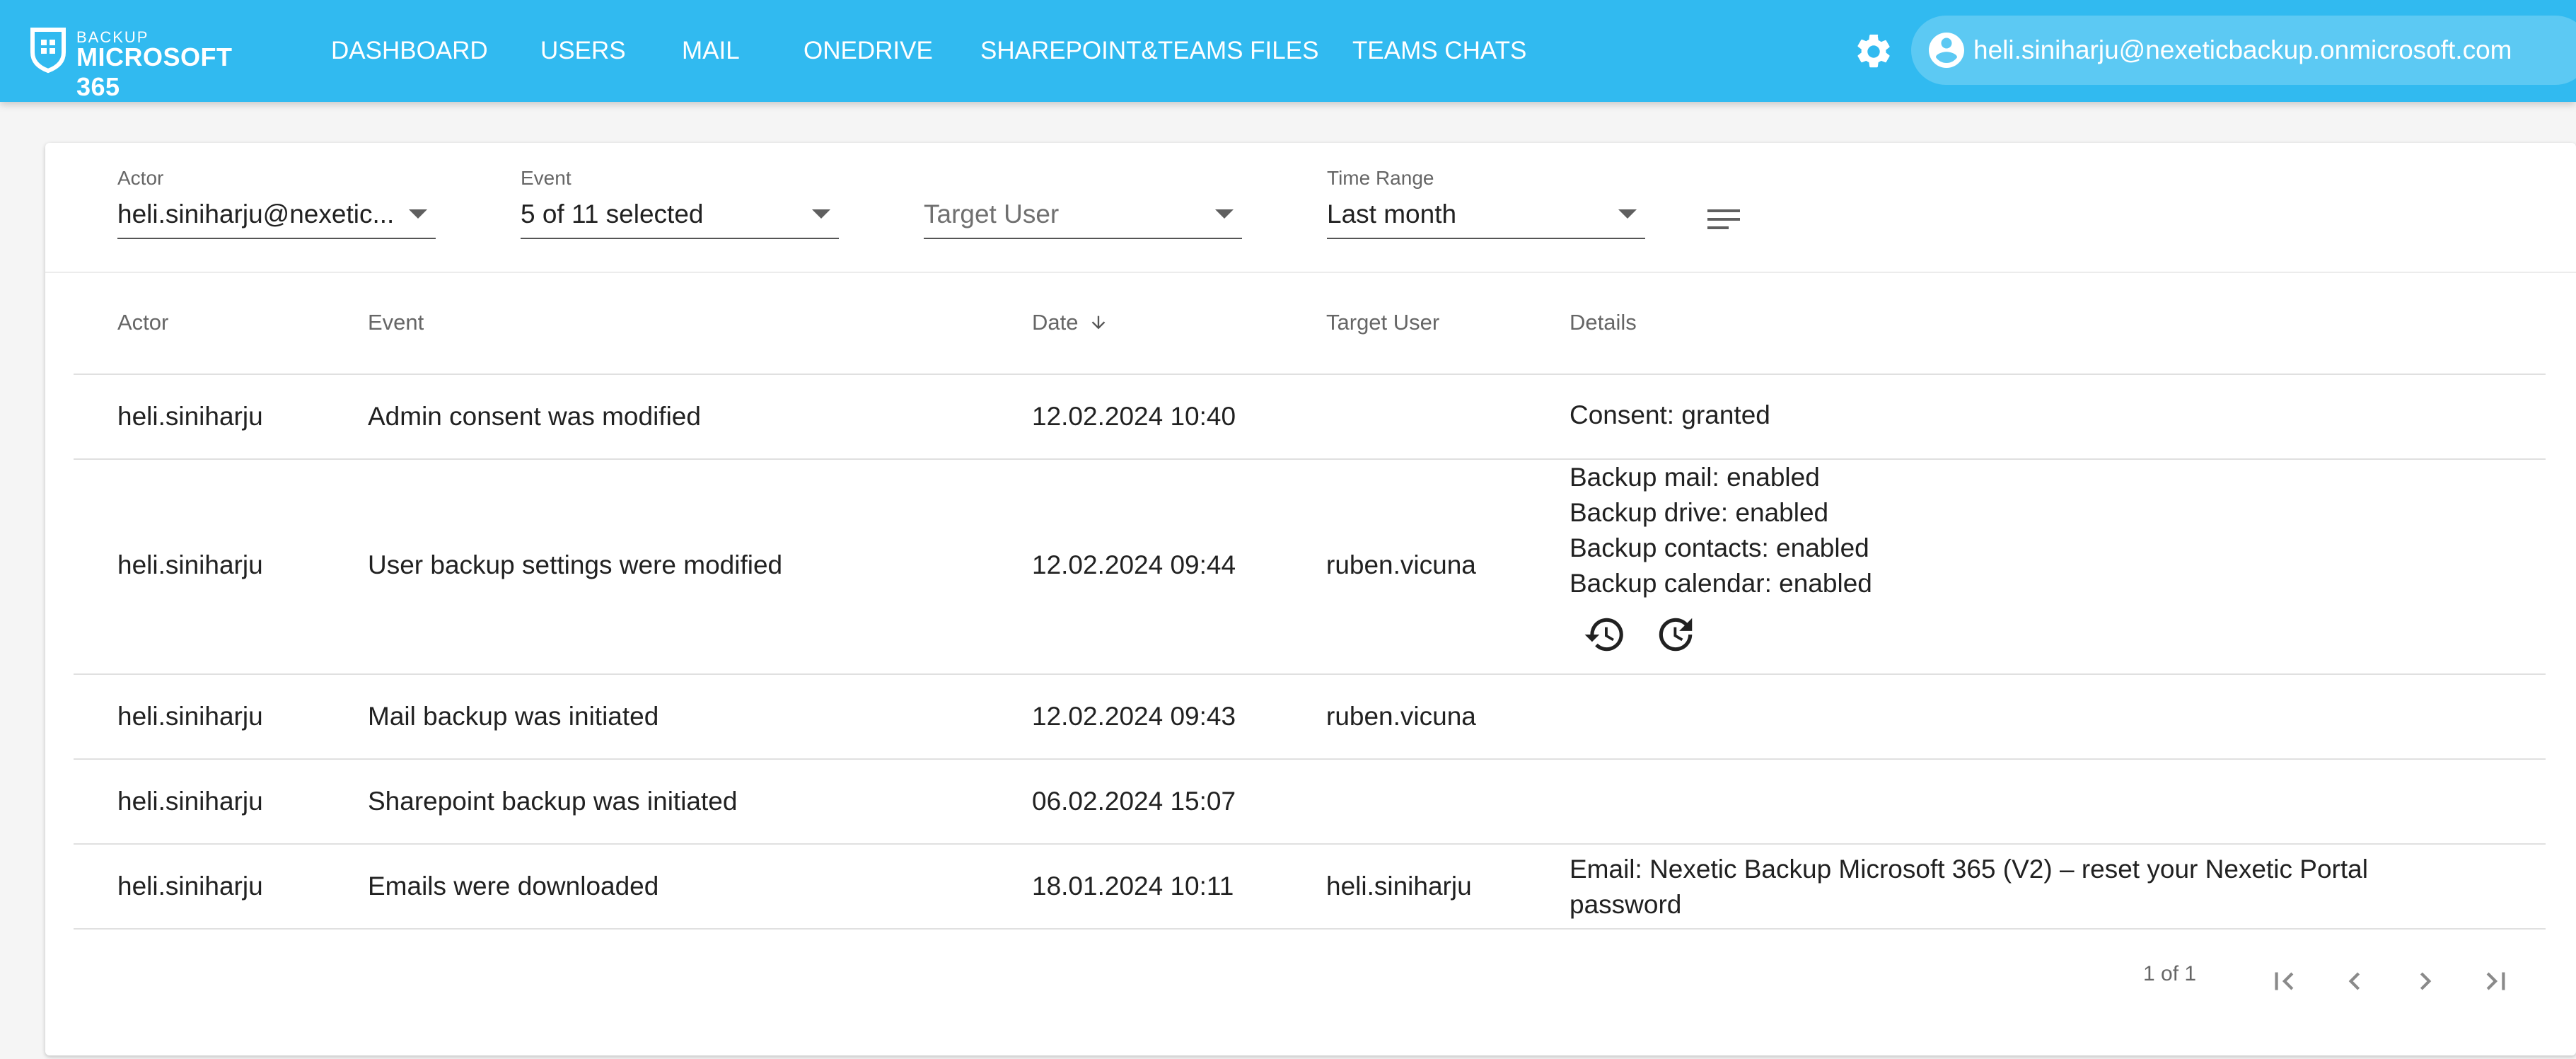  Describe the element at coordinates (154, 71) in the screenshot. I see `brand-title: MICROSOFT 365` at that location.